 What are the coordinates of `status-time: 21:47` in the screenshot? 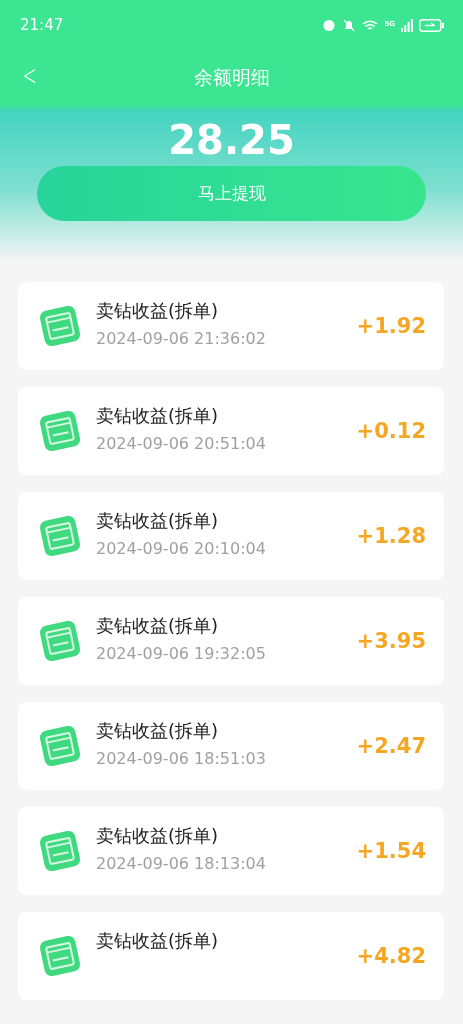 It's located at (42, 25).